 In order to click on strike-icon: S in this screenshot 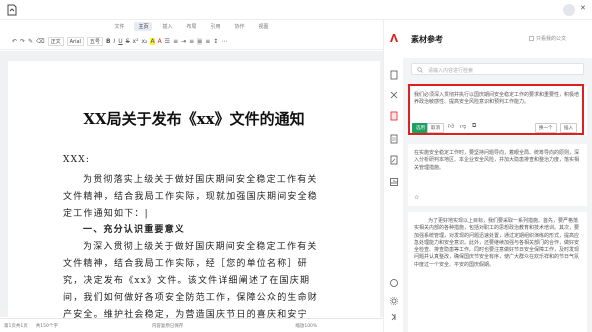, I will do `click(128, 41)`.